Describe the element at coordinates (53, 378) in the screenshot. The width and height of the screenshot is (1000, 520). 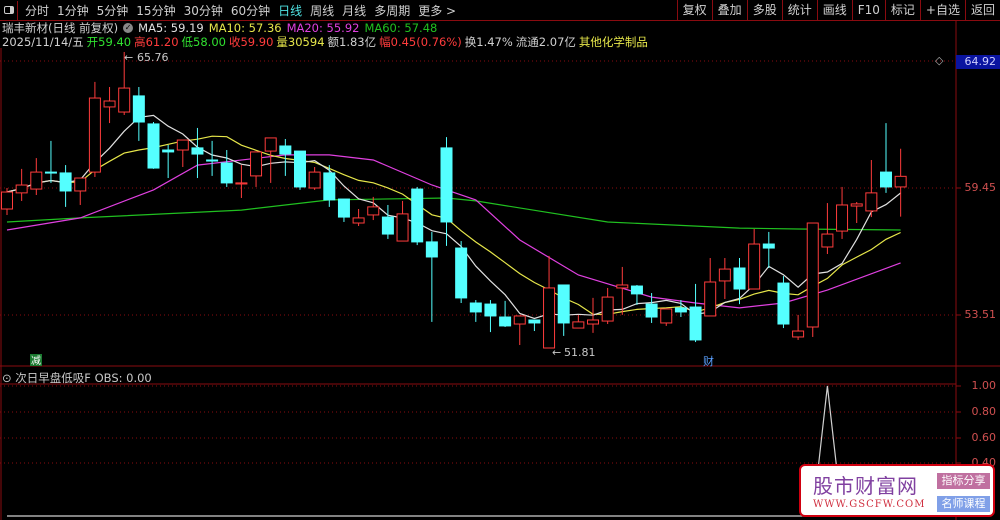
I see `indicator-title: 次日早盘低吸F` at that location.